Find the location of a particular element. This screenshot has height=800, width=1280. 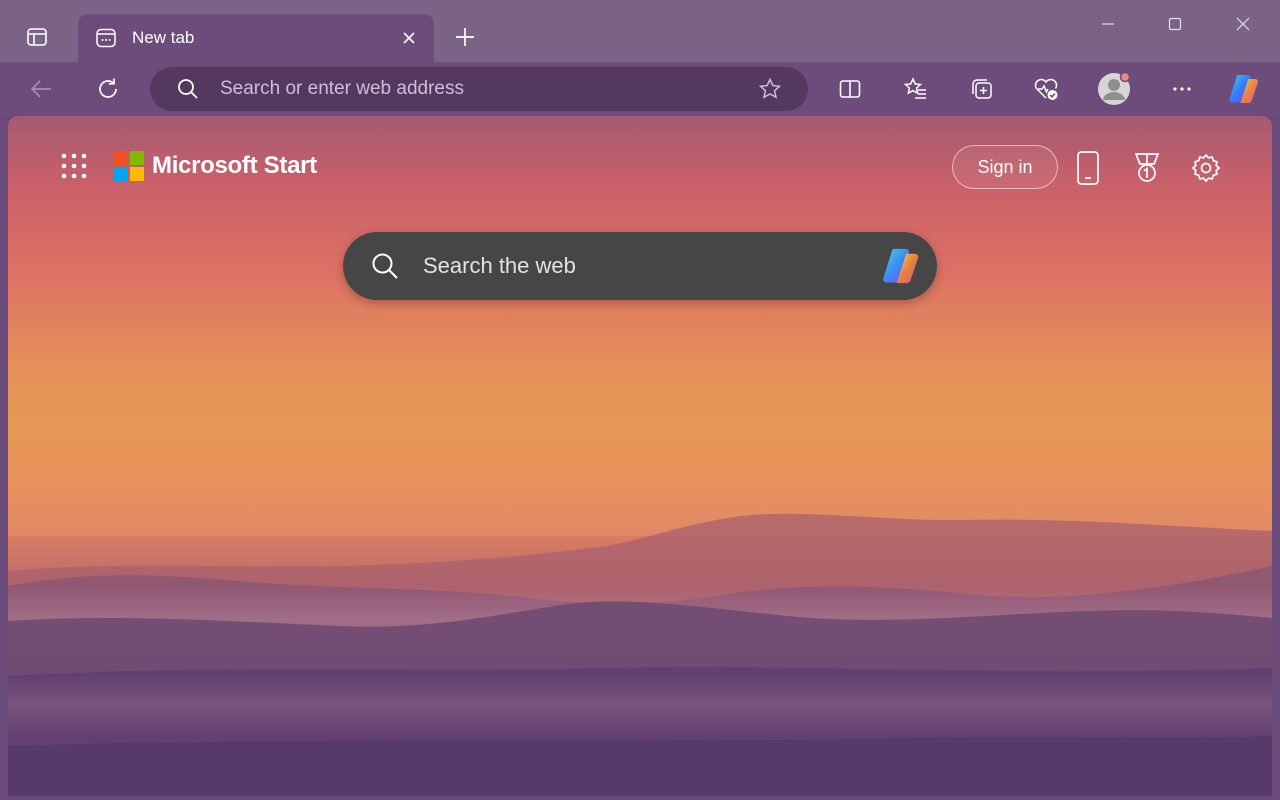

web-search-box is located at coordinates (640, 266).